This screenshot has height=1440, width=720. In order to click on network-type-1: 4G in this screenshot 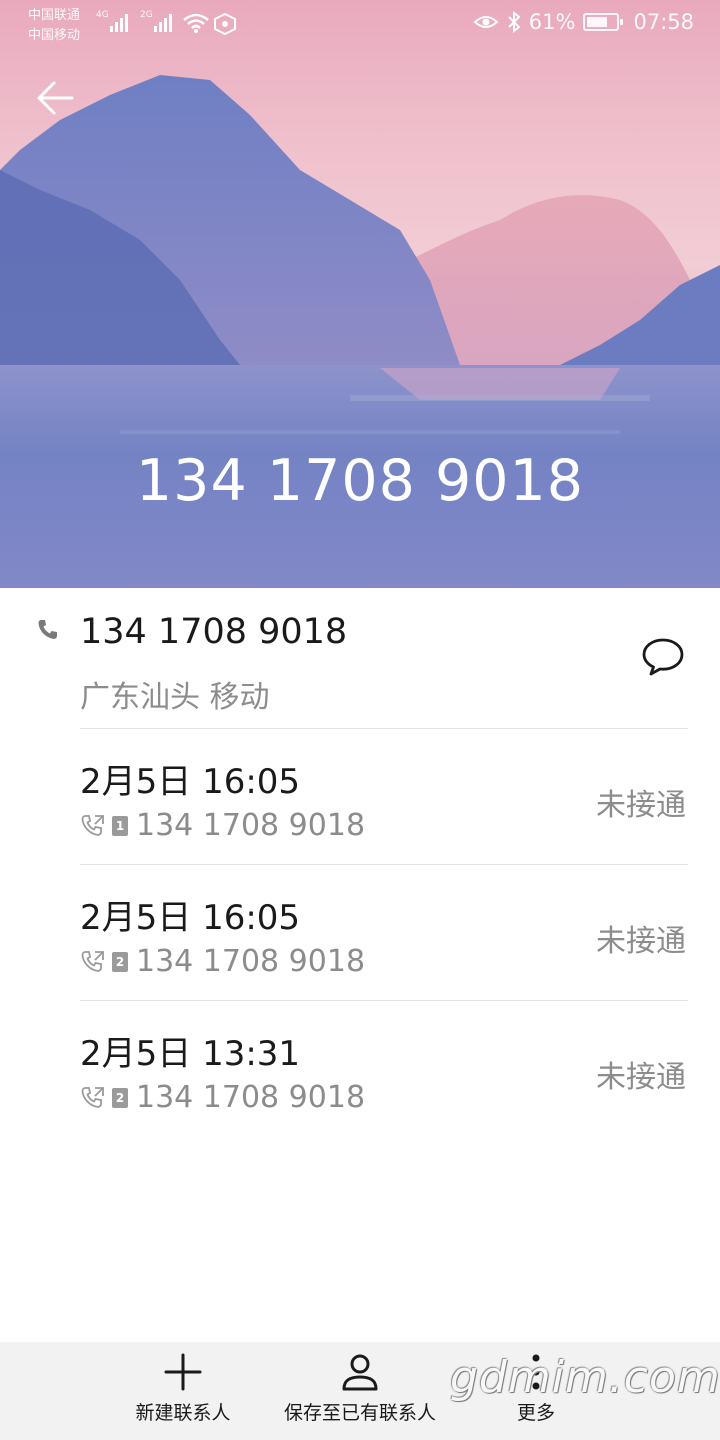, I will do `click(102, 15)`.